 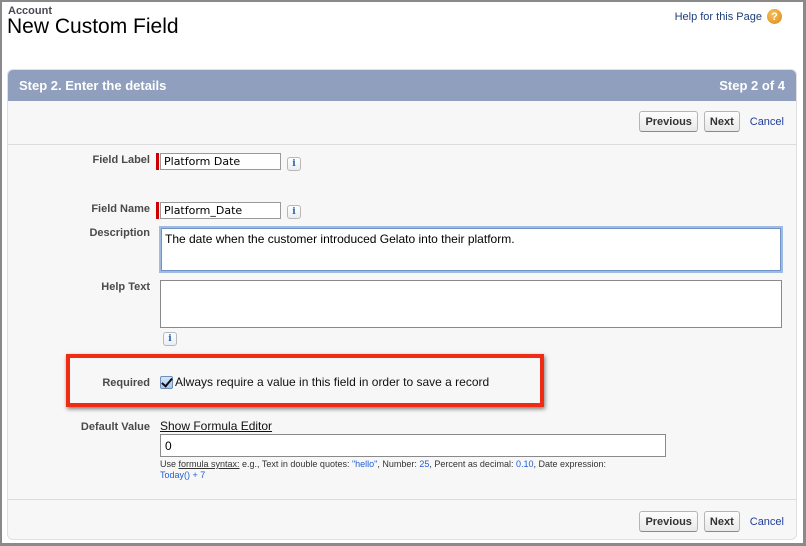 I want to click on help-for-this-page-link: Help for this Page ?, so click(x=728, y=16).